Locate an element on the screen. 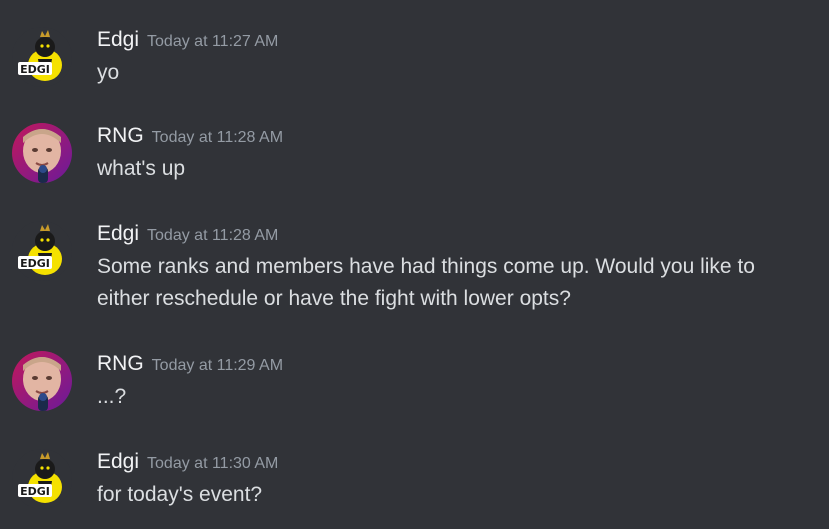 The width and height of the screenshot is (829, 529). message-line: yo is located at coordinates (108, 72).